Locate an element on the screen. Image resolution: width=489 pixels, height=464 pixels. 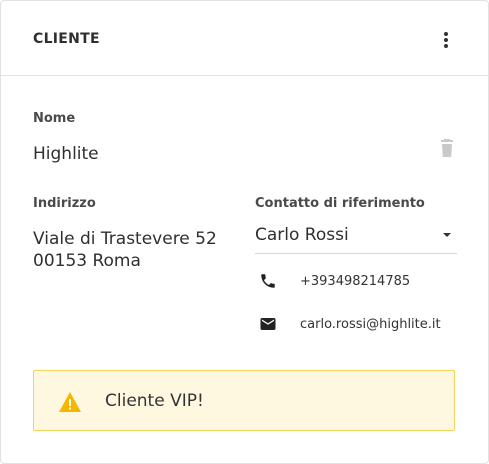
contatto-select: Carlo Rossi is located at coordinates (356, 238).